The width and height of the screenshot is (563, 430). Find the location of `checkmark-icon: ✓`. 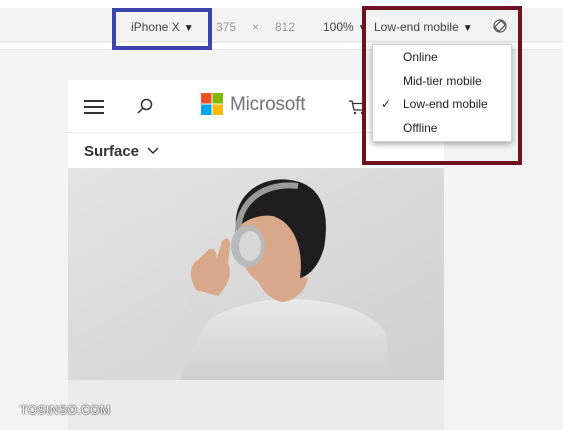

checkmark-icon: ✓ is located at coordinates (386, 104).